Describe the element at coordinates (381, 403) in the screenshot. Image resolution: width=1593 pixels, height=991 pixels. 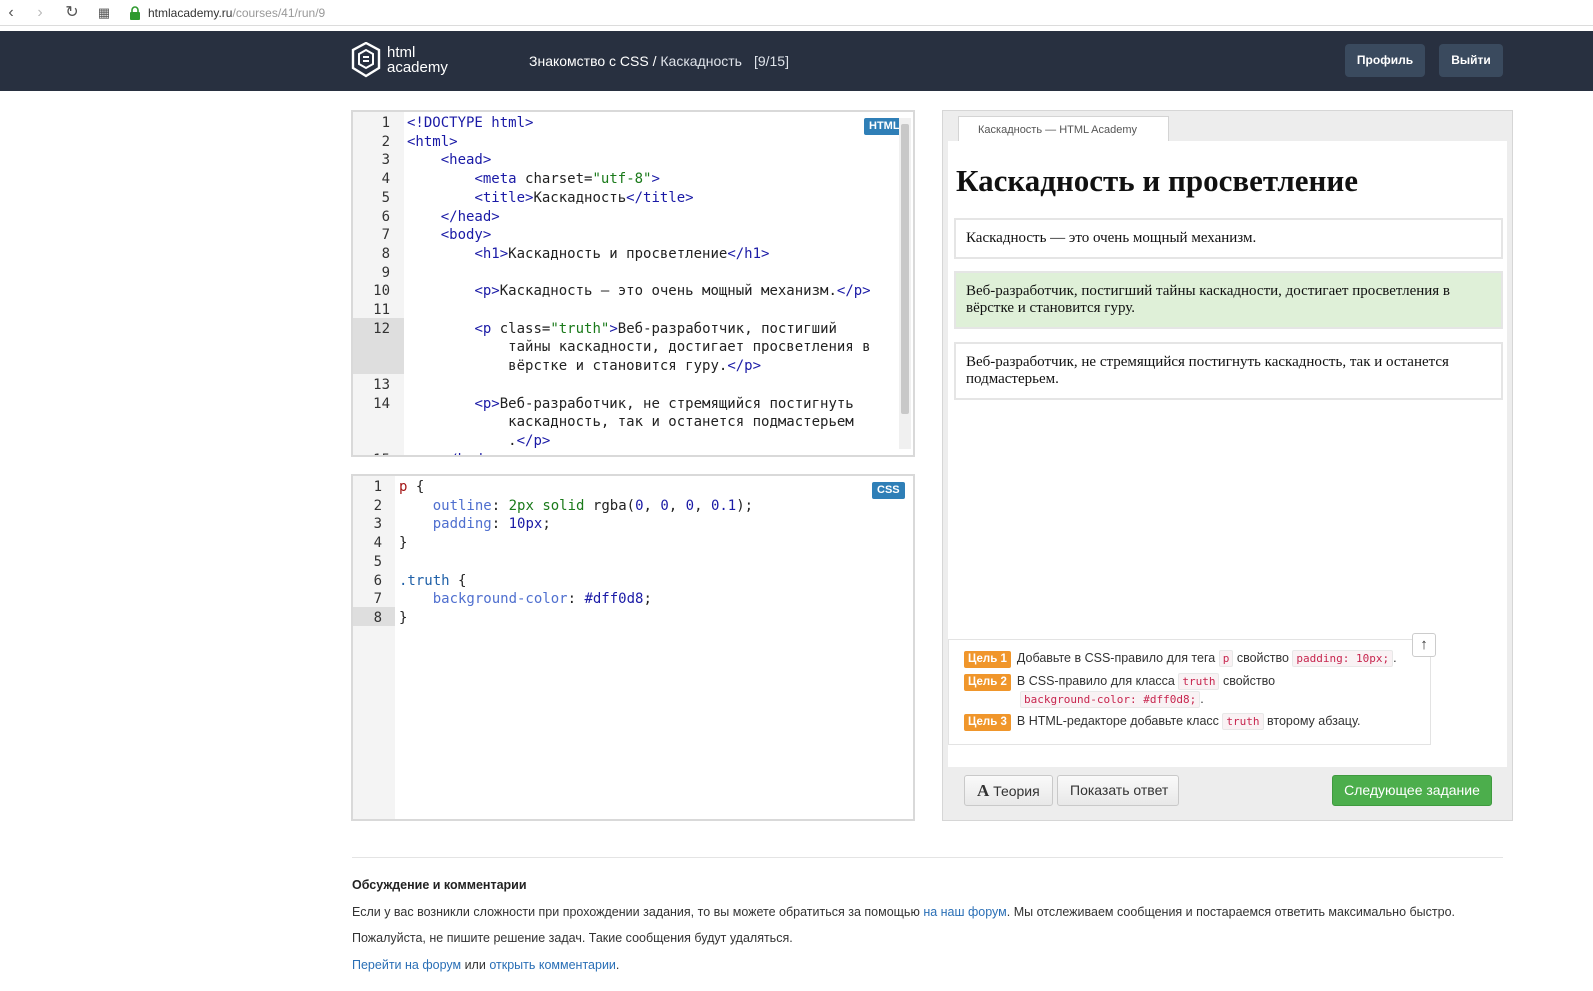
I see `line-number: 14` at that location.